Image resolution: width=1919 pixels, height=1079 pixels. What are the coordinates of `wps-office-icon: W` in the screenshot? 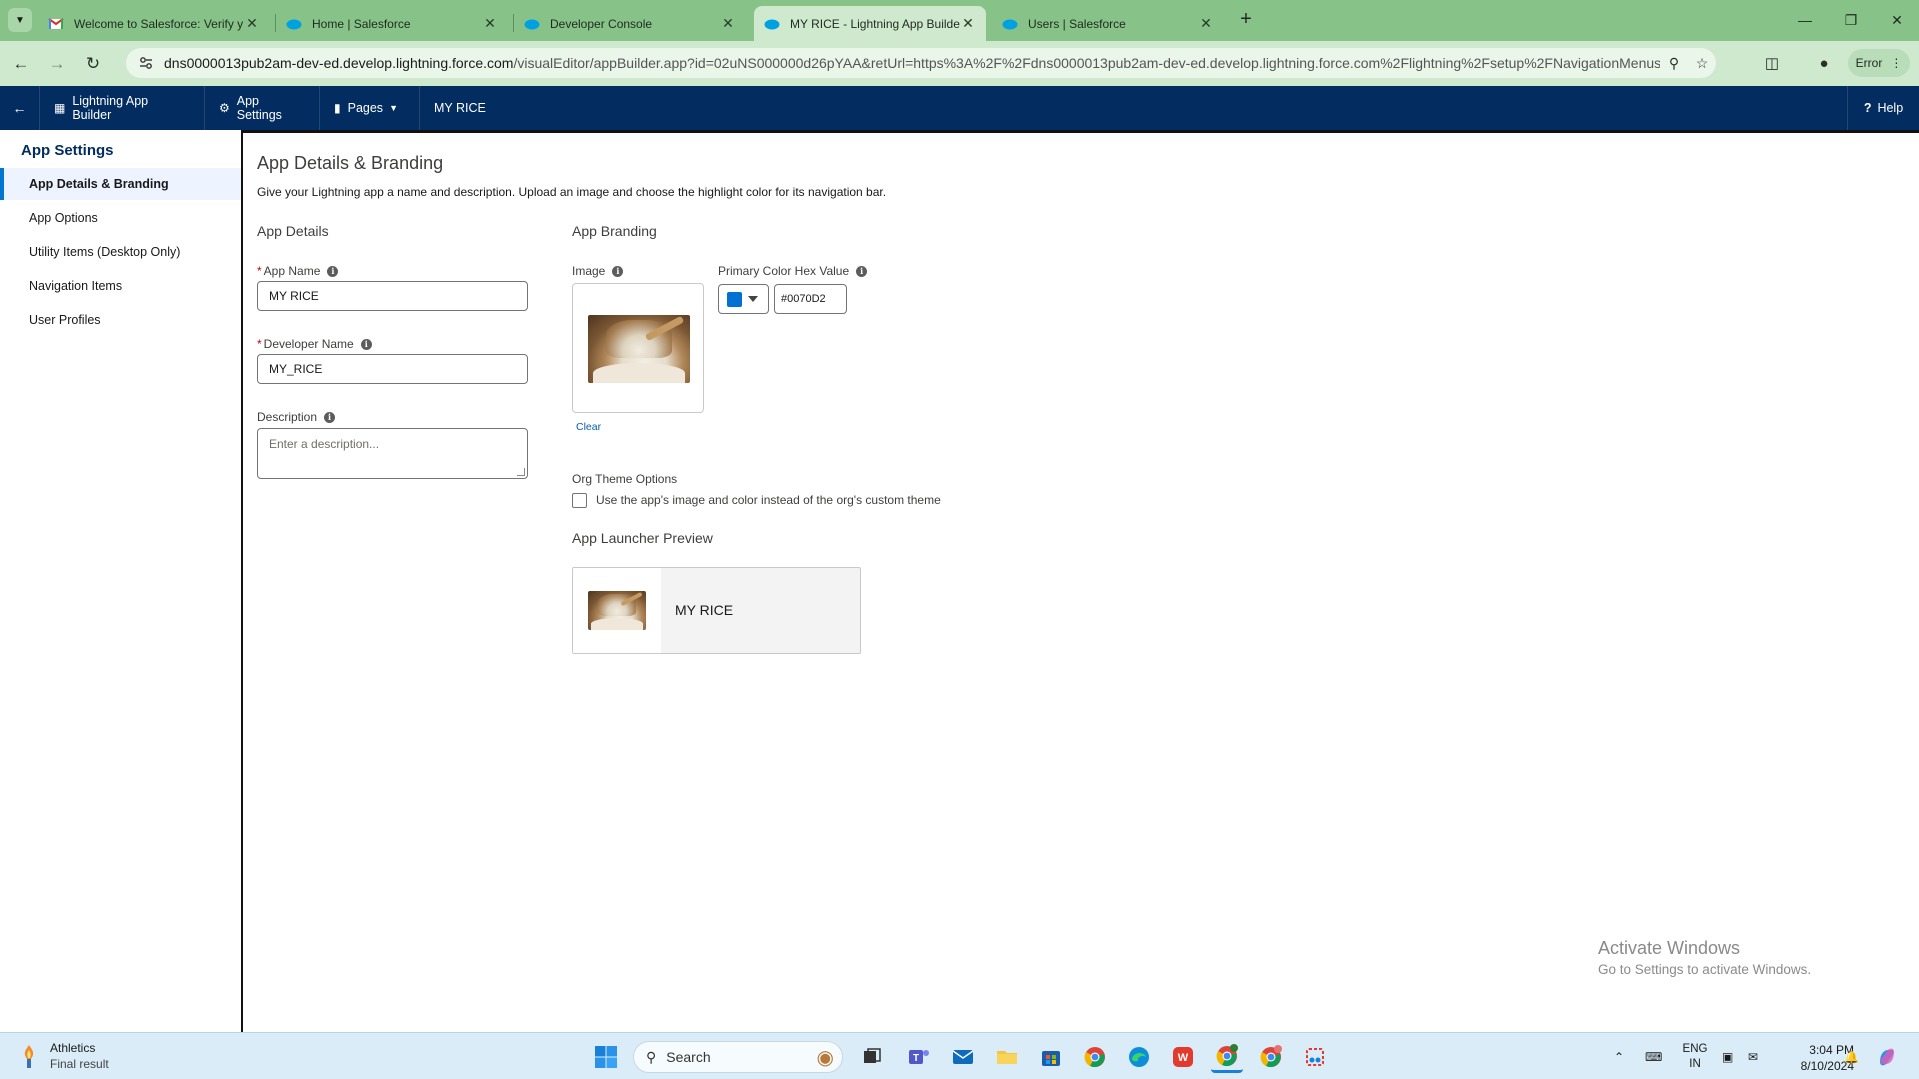 It's located at (1183, 1057).